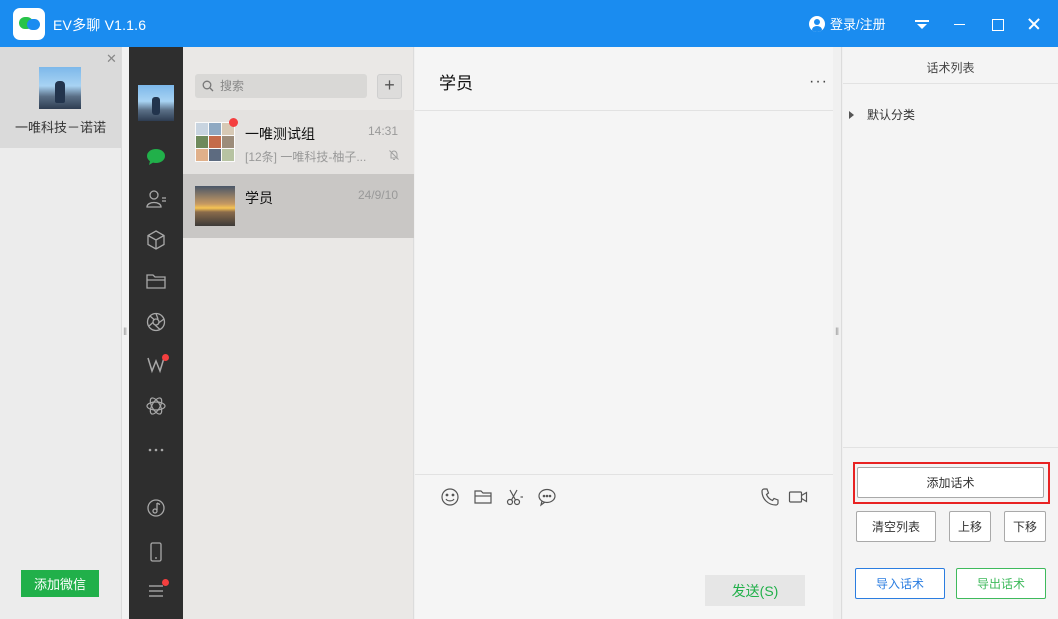  I want to click on music-note-icon, so click(156, 508).